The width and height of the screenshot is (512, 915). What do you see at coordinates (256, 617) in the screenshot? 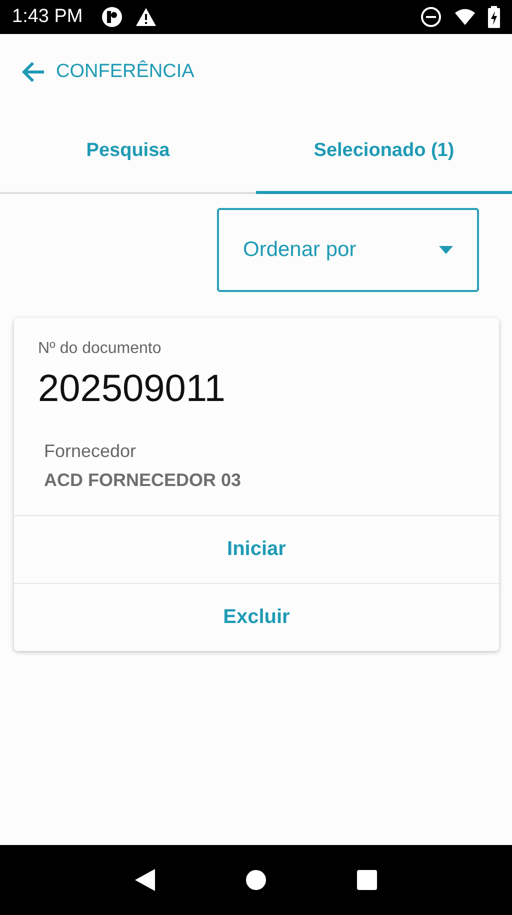
I see `card-action-button: Excluir` at bounding box center [256, 617].